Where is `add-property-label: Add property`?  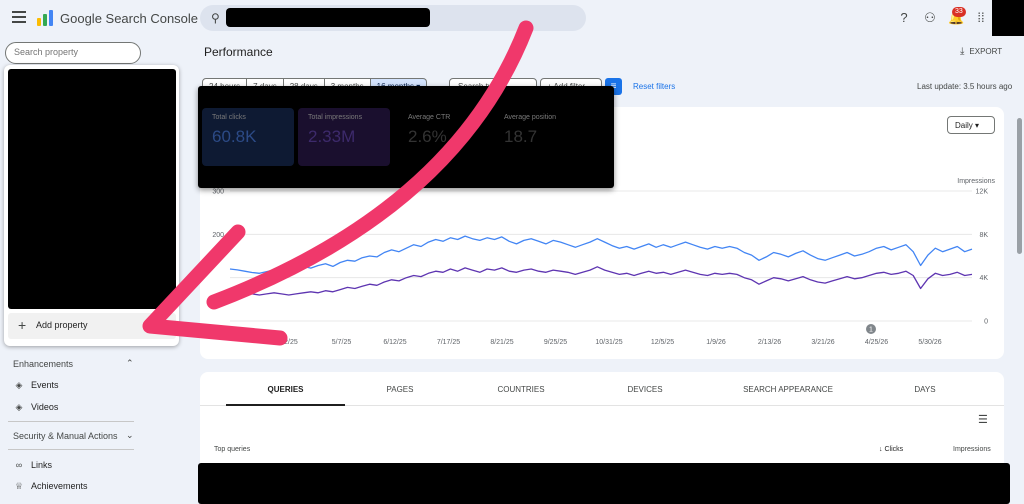 add-property-label: Add property is located at coordinates (62, 325).